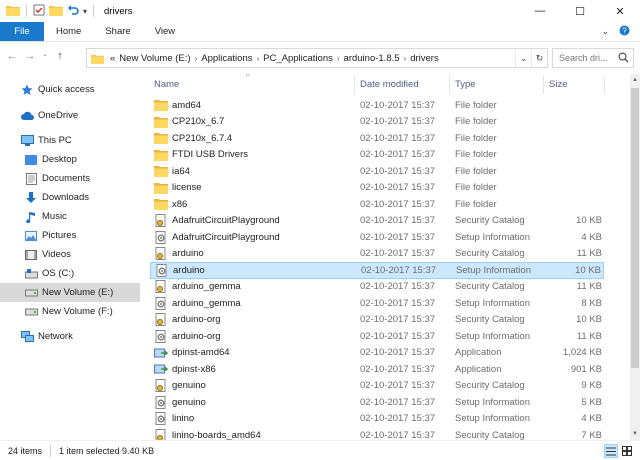 This screenshot has height=460, width=640. Describe the element at coordinates (45, 56) in the screenshot. I see `recent-locations-icon: ⌄` at that location.